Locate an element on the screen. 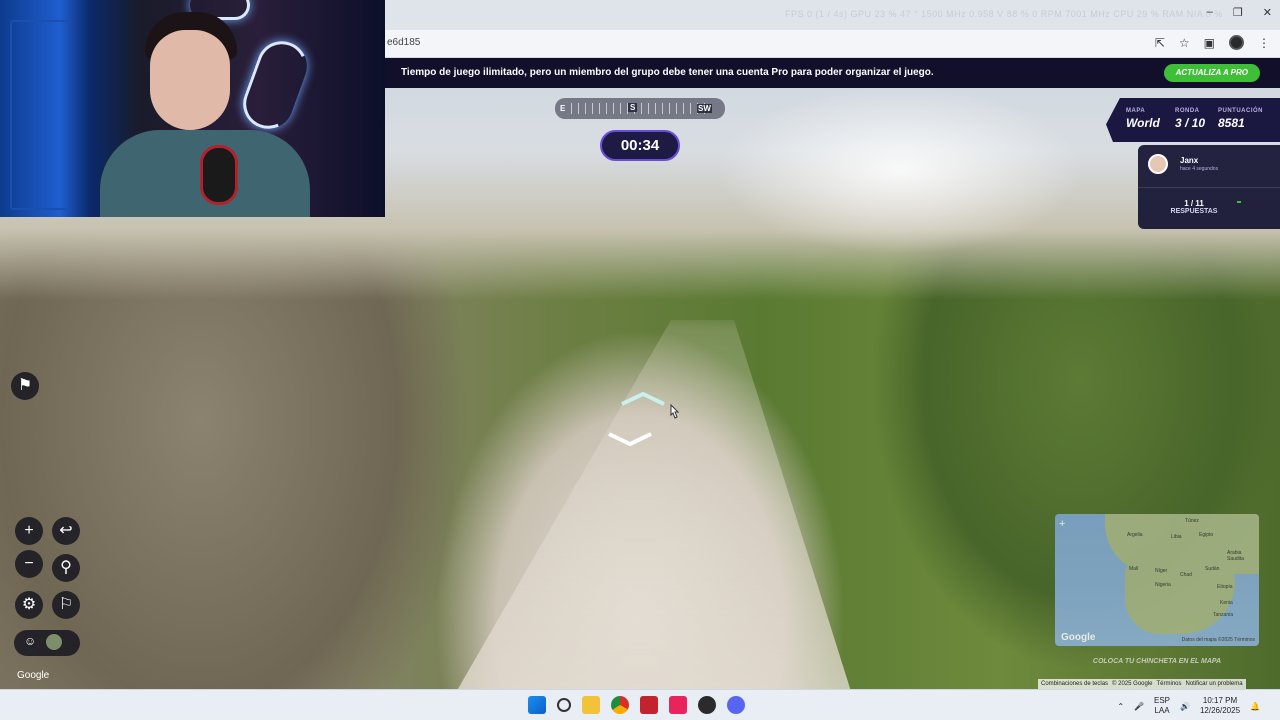  map-label-egypt: Egipto is located at coordinates (1206, 535).